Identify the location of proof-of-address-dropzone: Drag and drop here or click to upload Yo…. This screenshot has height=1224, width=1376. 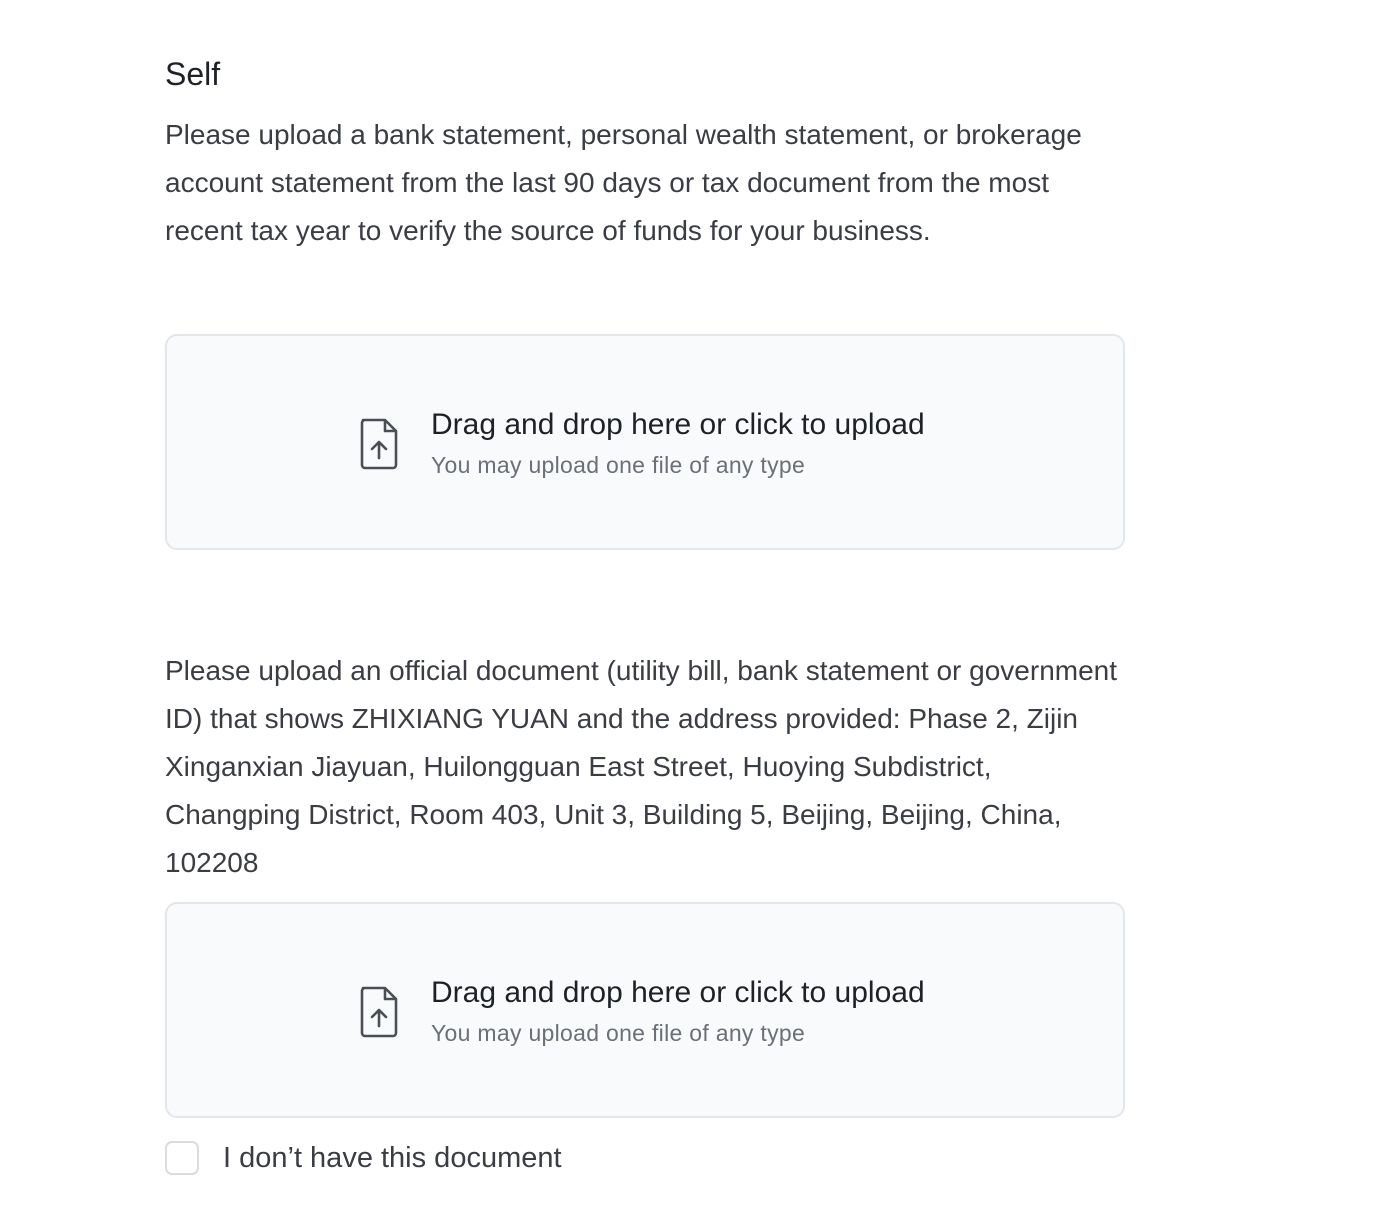
(645, 1010).